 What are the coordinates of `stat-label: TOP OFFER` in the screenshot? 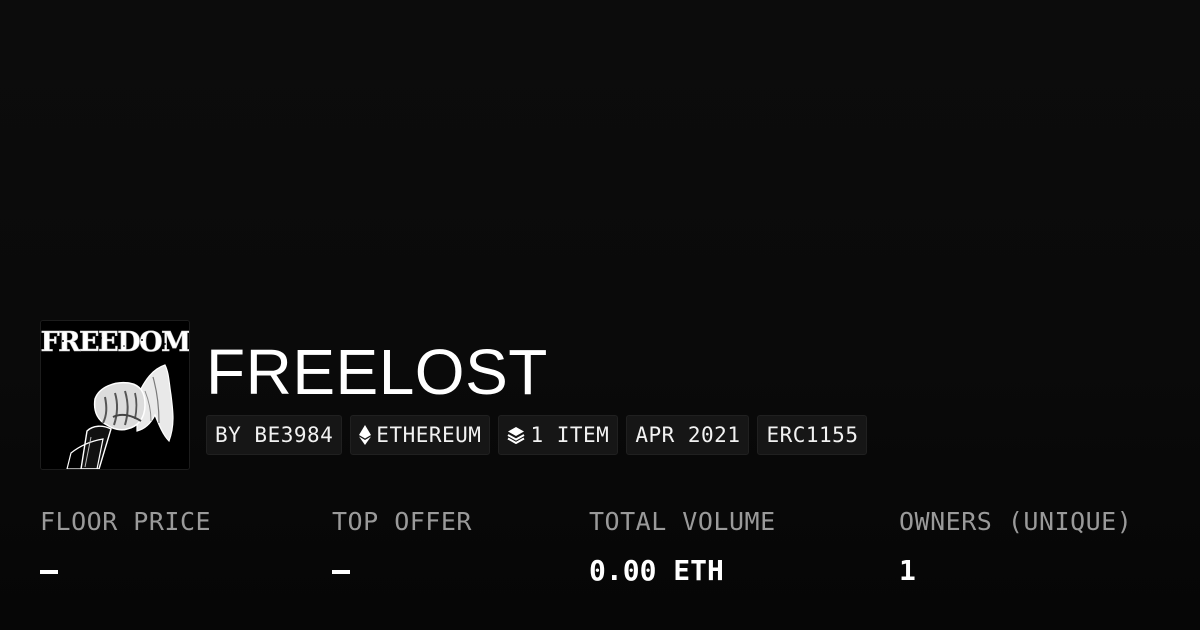 It's located at (402, 521).